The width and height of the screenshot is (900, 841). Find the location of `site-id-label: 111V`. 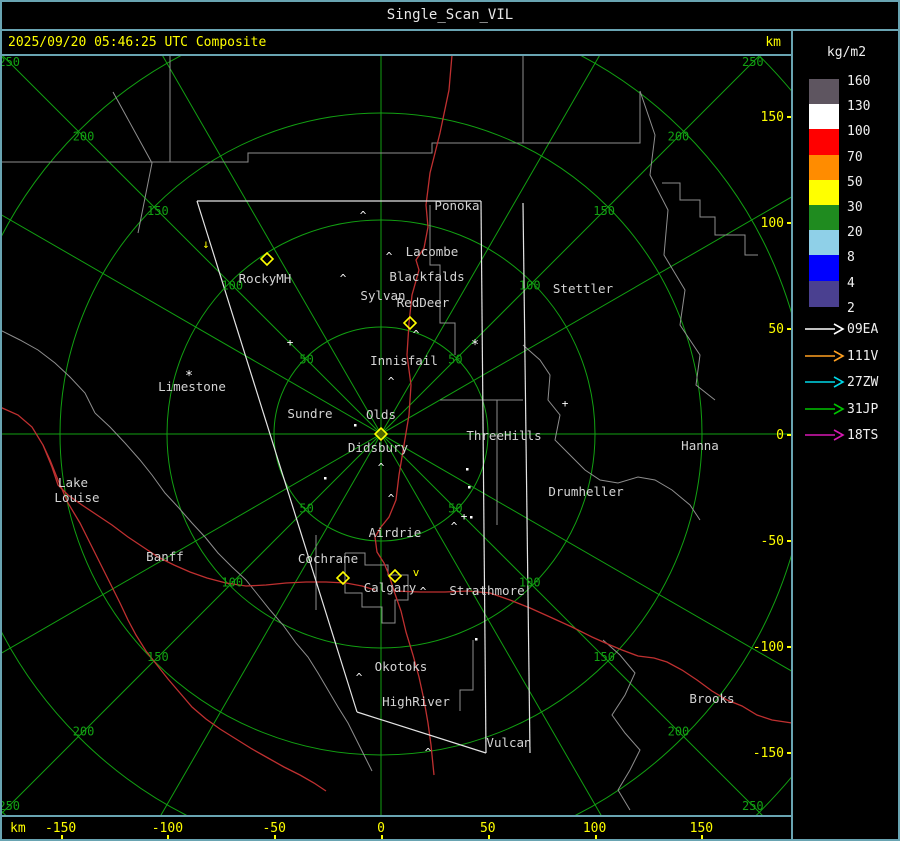

site-id-label: 111V is located at coordinates (863, 356).